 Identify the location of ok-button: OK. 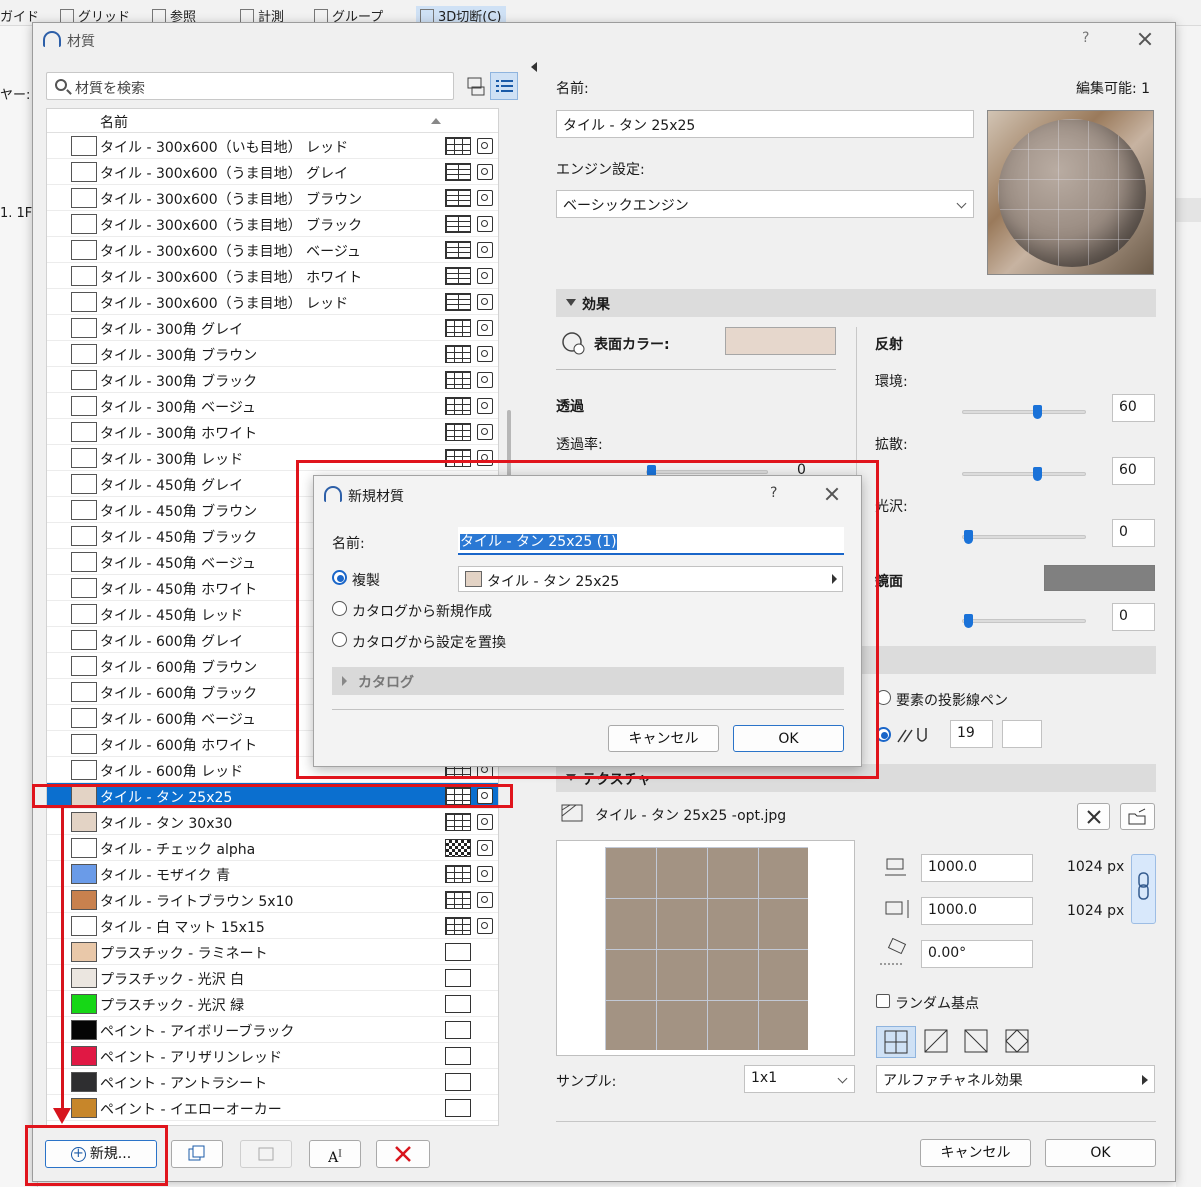
(1100, 1153).